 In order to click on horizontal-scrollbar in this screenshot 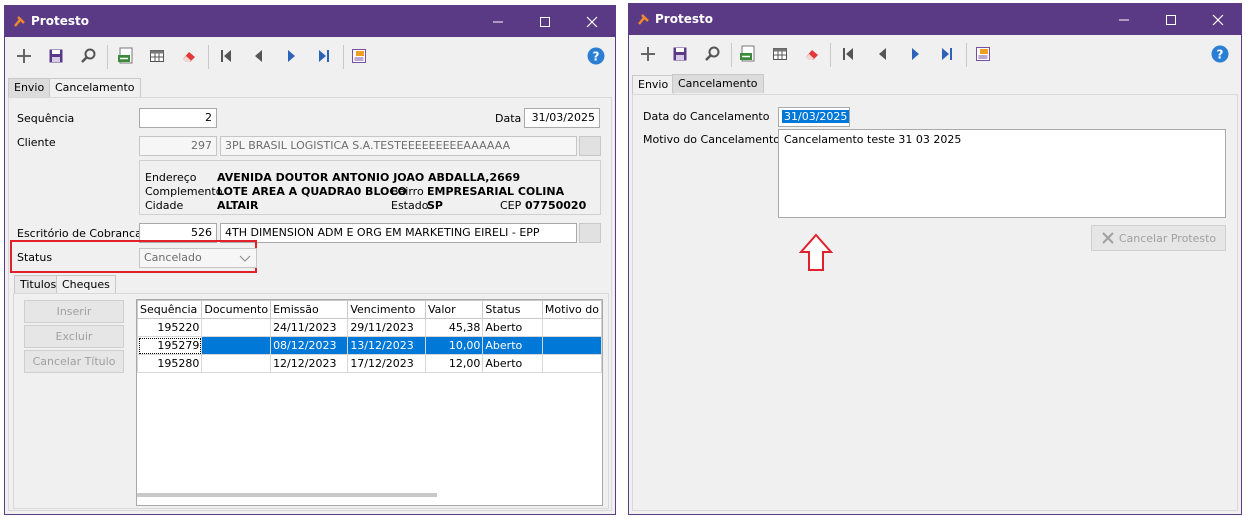, I will do `click(287, 495)`.